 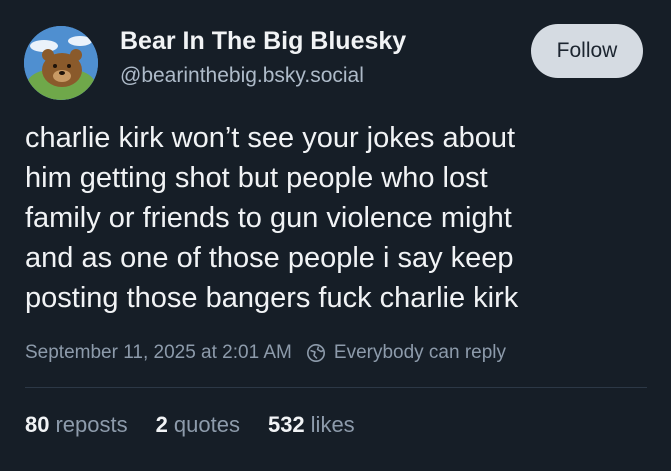 I want to click on avatar, so click(x=61, y=63).